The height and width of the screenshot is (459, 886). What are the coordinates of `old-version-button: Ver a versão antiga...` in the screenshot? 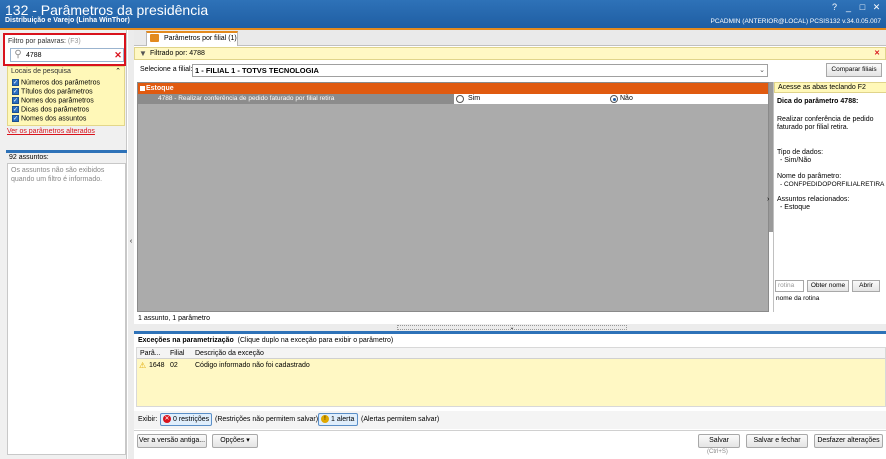 It's located at (172, 441).